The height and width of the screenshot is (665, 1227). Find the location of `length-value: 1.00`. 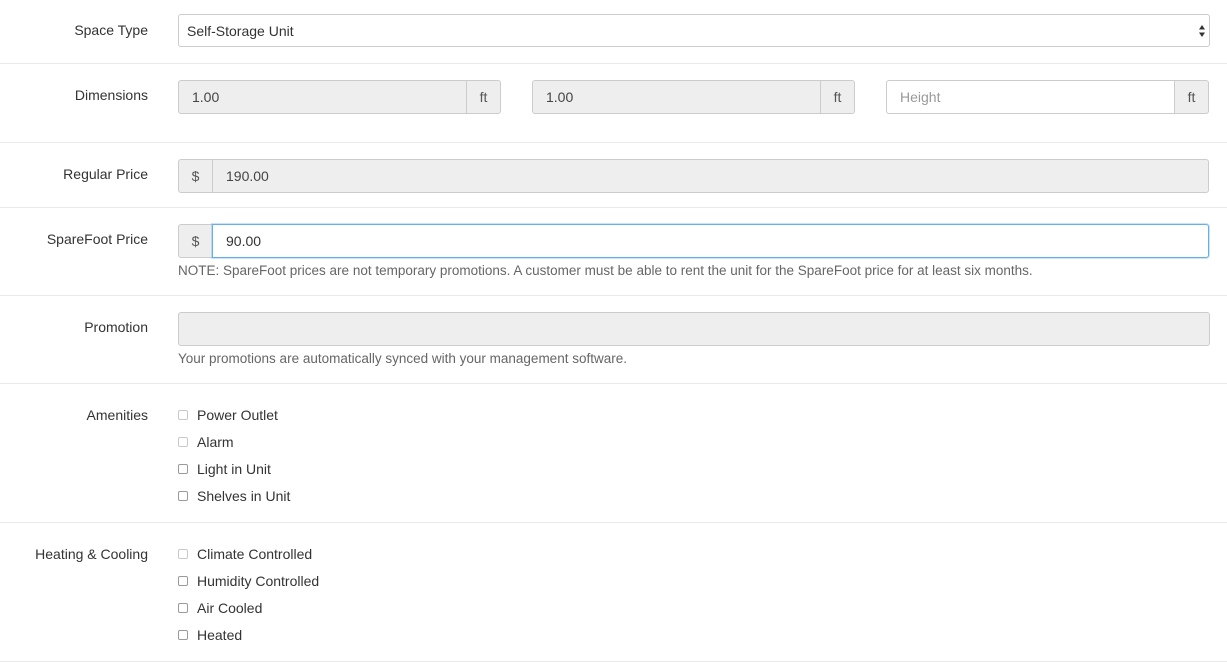

length-value: 1.00 is located at coordinates (560, 97).